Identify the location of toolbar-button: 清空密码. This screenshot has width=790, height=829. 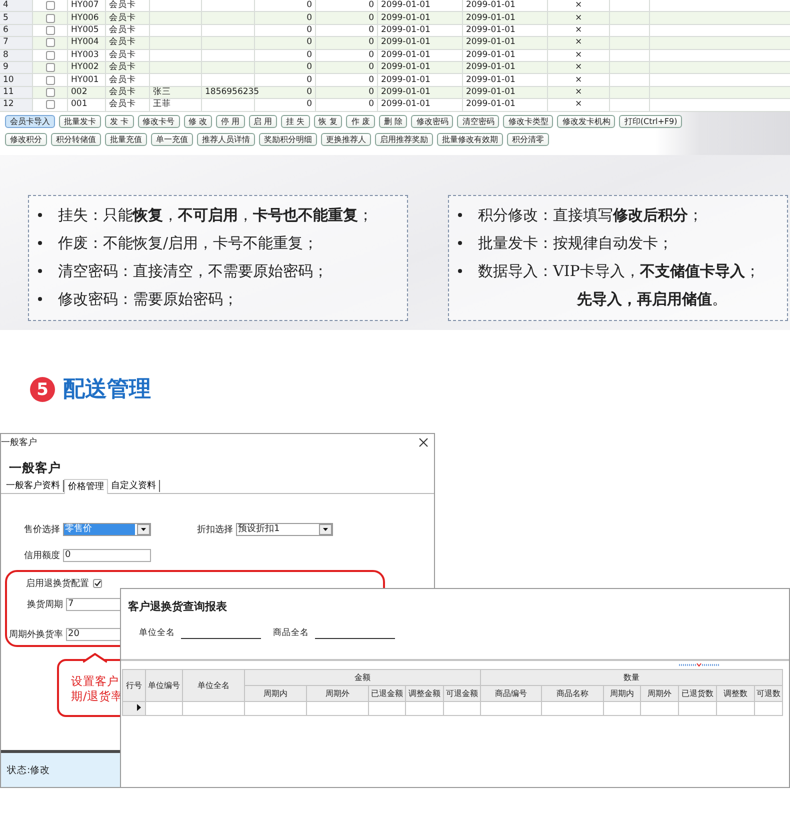
(478, 121).